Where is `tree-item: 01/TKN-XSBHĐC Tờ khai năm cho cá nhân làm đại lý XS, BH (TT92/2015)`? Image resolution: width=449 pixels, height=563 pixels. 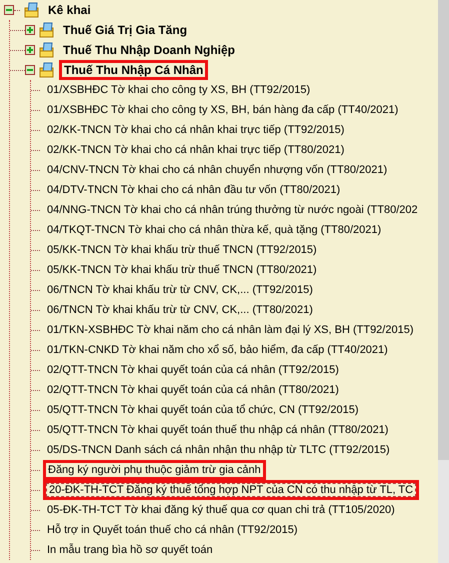 tree-item: 01/TKN-XSBHĐC Tờ khai năm cho cá nhân làm đại lý XS, BH (TT92/2015) is located at coordinates (230, 330).